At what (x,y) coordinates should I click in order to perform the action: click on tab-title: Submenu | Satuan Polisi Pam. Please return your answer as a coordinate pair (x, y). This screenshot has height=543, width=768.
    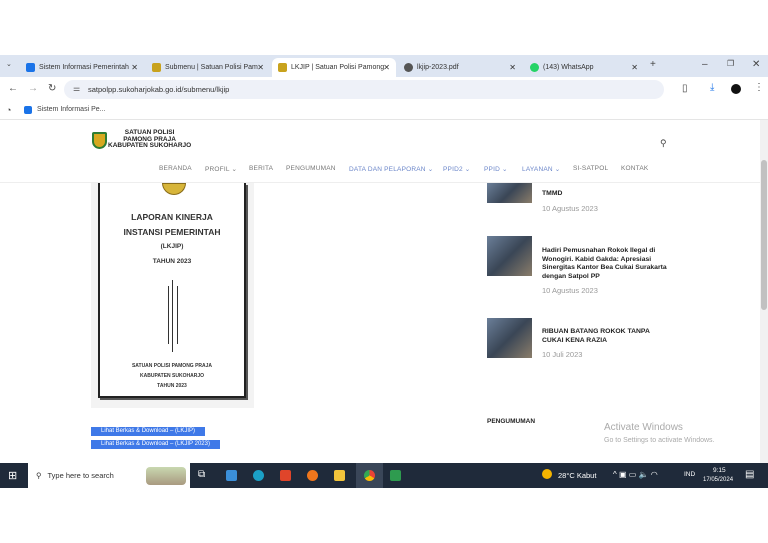
    Looking at the image, I should click on (211, 67).